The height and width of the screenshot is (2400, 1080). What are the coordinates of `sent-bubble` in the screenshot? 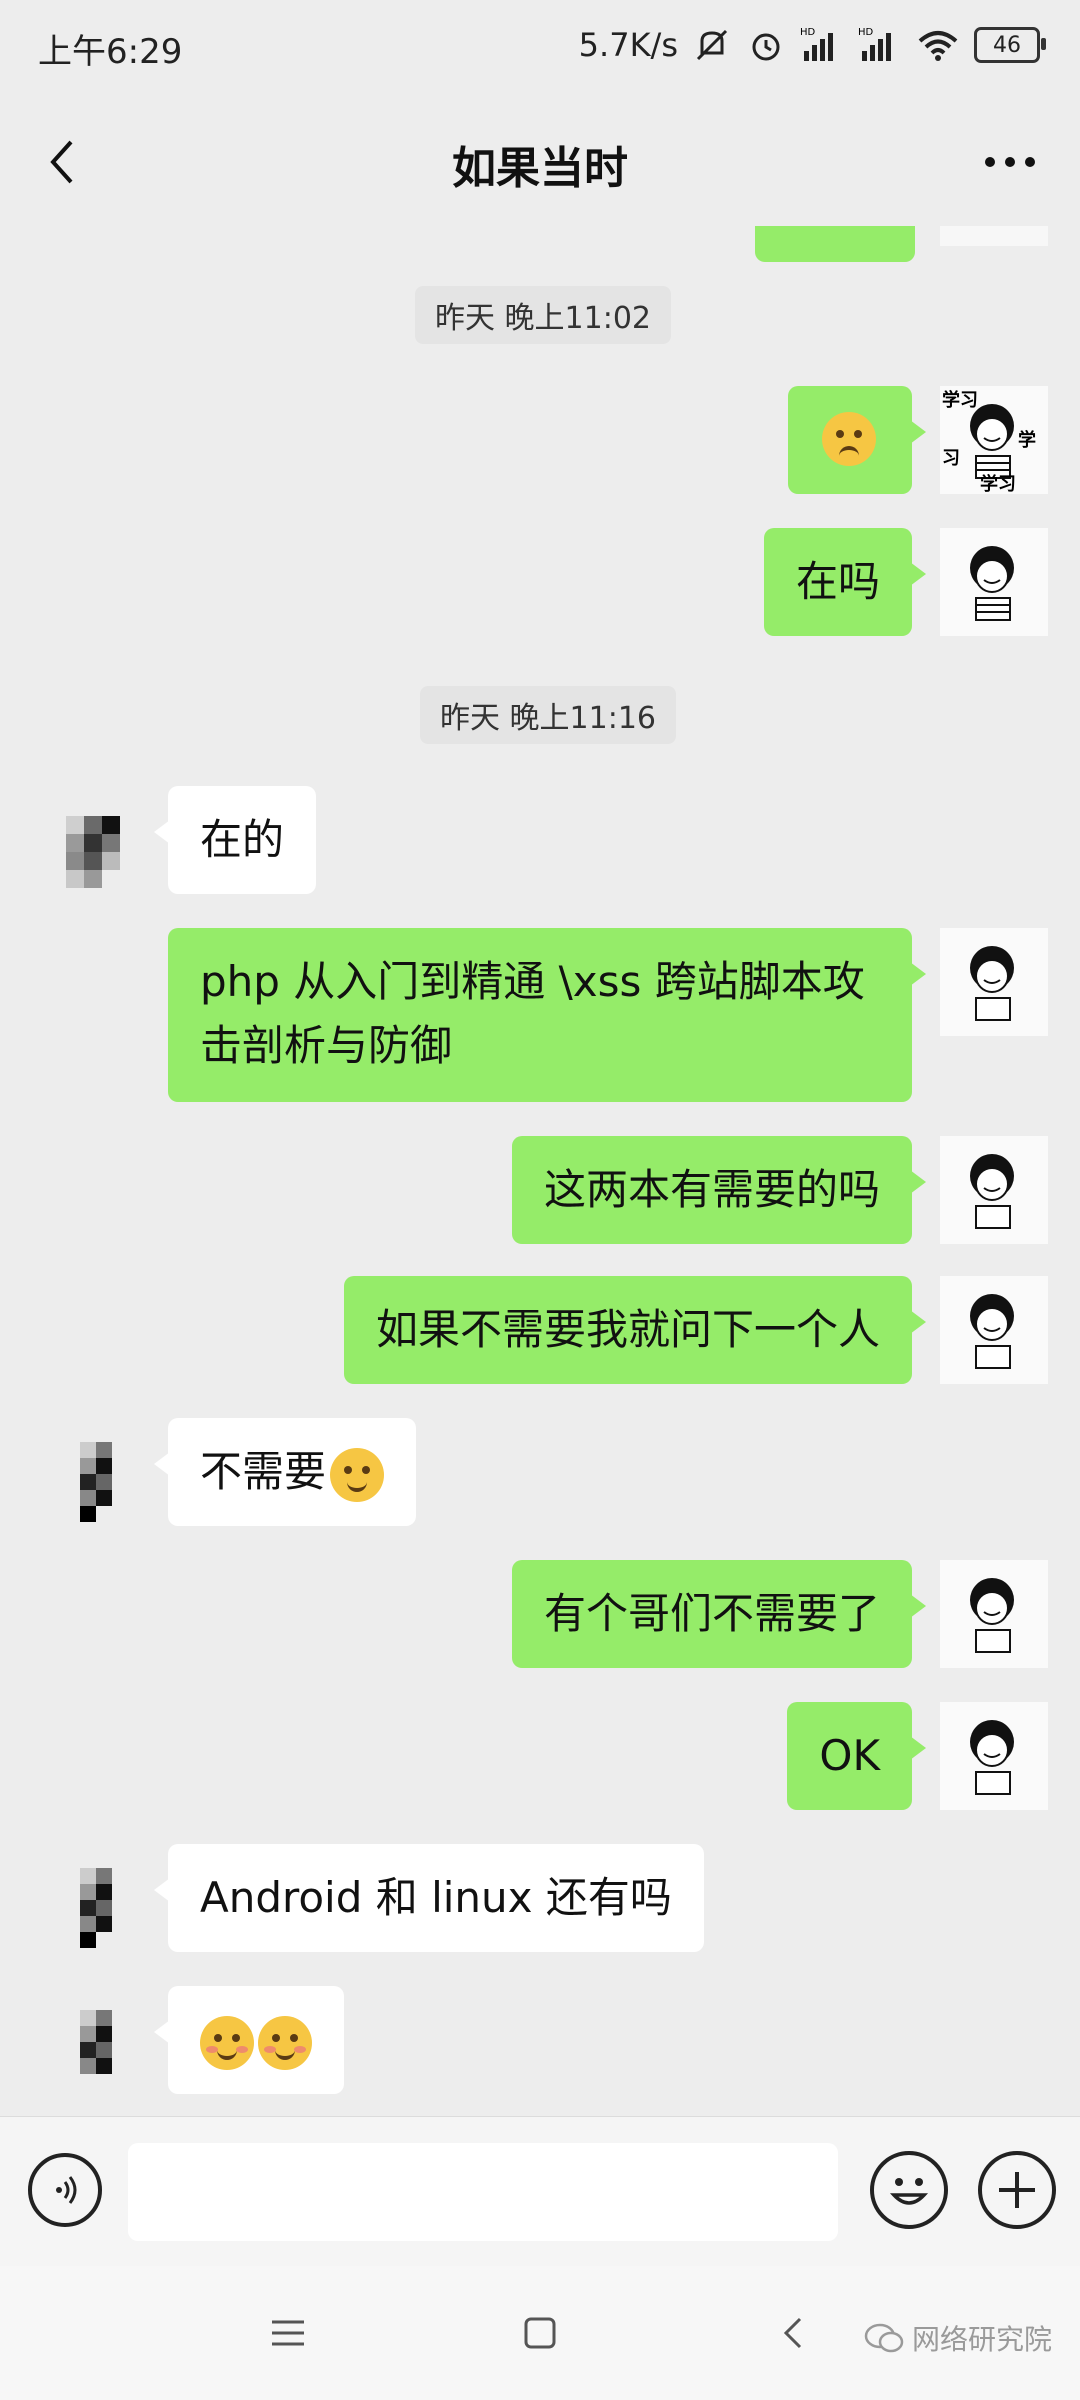 It's located at (857, 440).